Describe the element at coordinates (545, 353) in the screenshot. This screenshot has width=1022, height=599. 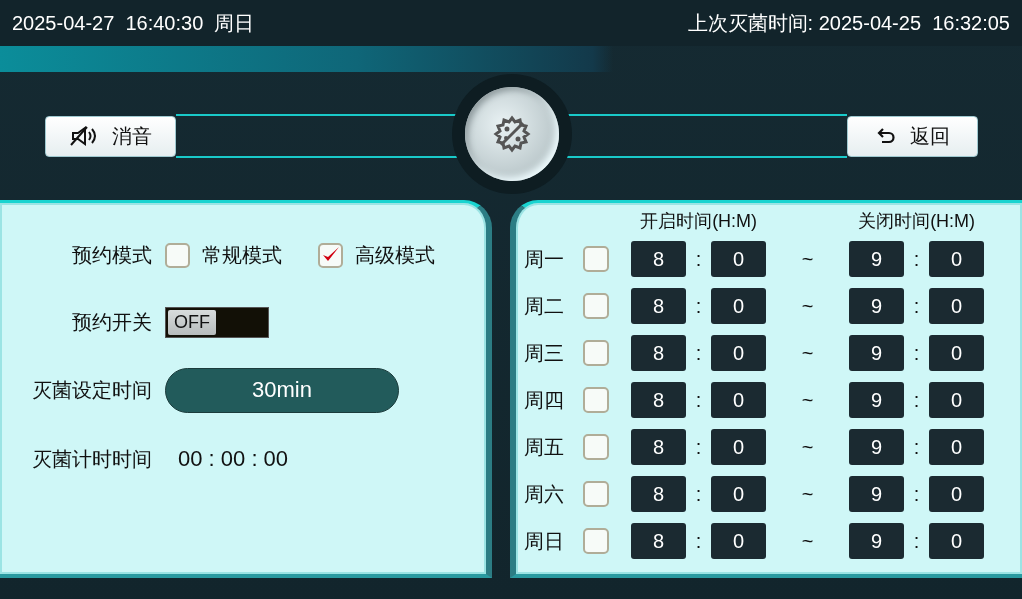
I see `day-label: 周三` at that location.